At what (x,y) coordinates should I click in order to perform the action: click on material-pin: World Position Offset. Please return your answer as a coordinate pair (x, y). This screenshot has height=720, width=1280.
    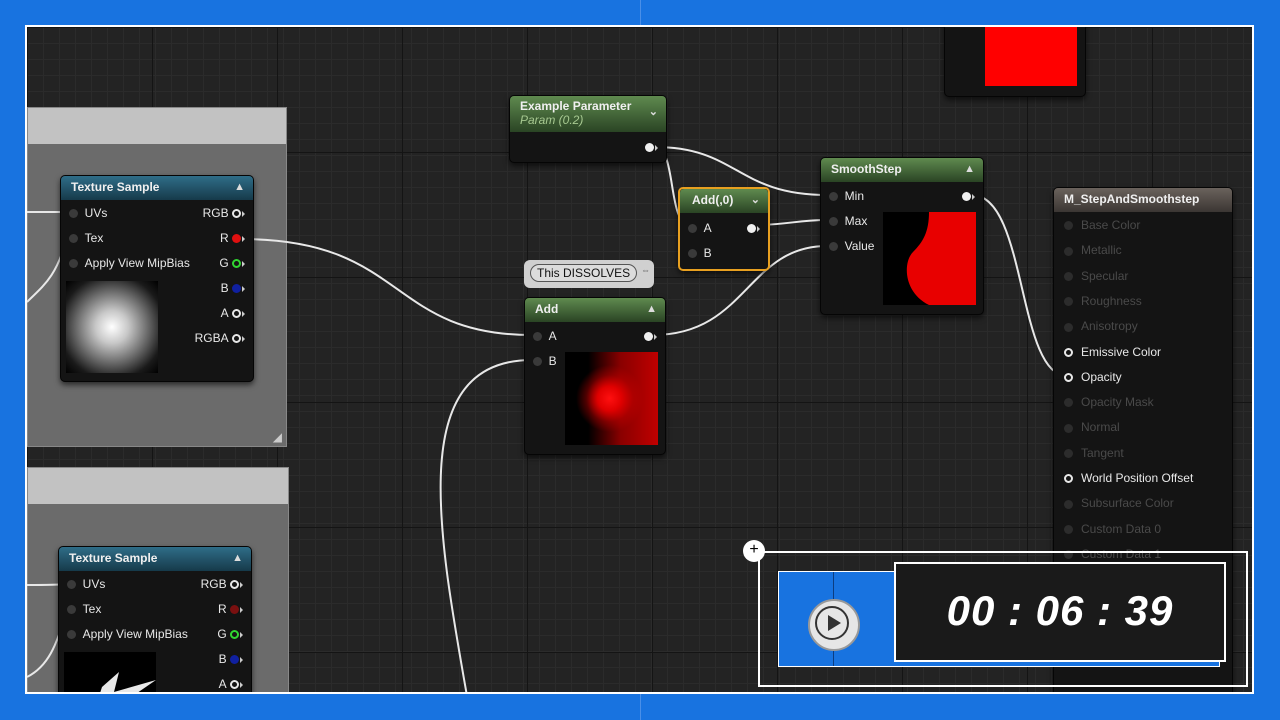
    Looking at the image, I should click on (1128, 478).